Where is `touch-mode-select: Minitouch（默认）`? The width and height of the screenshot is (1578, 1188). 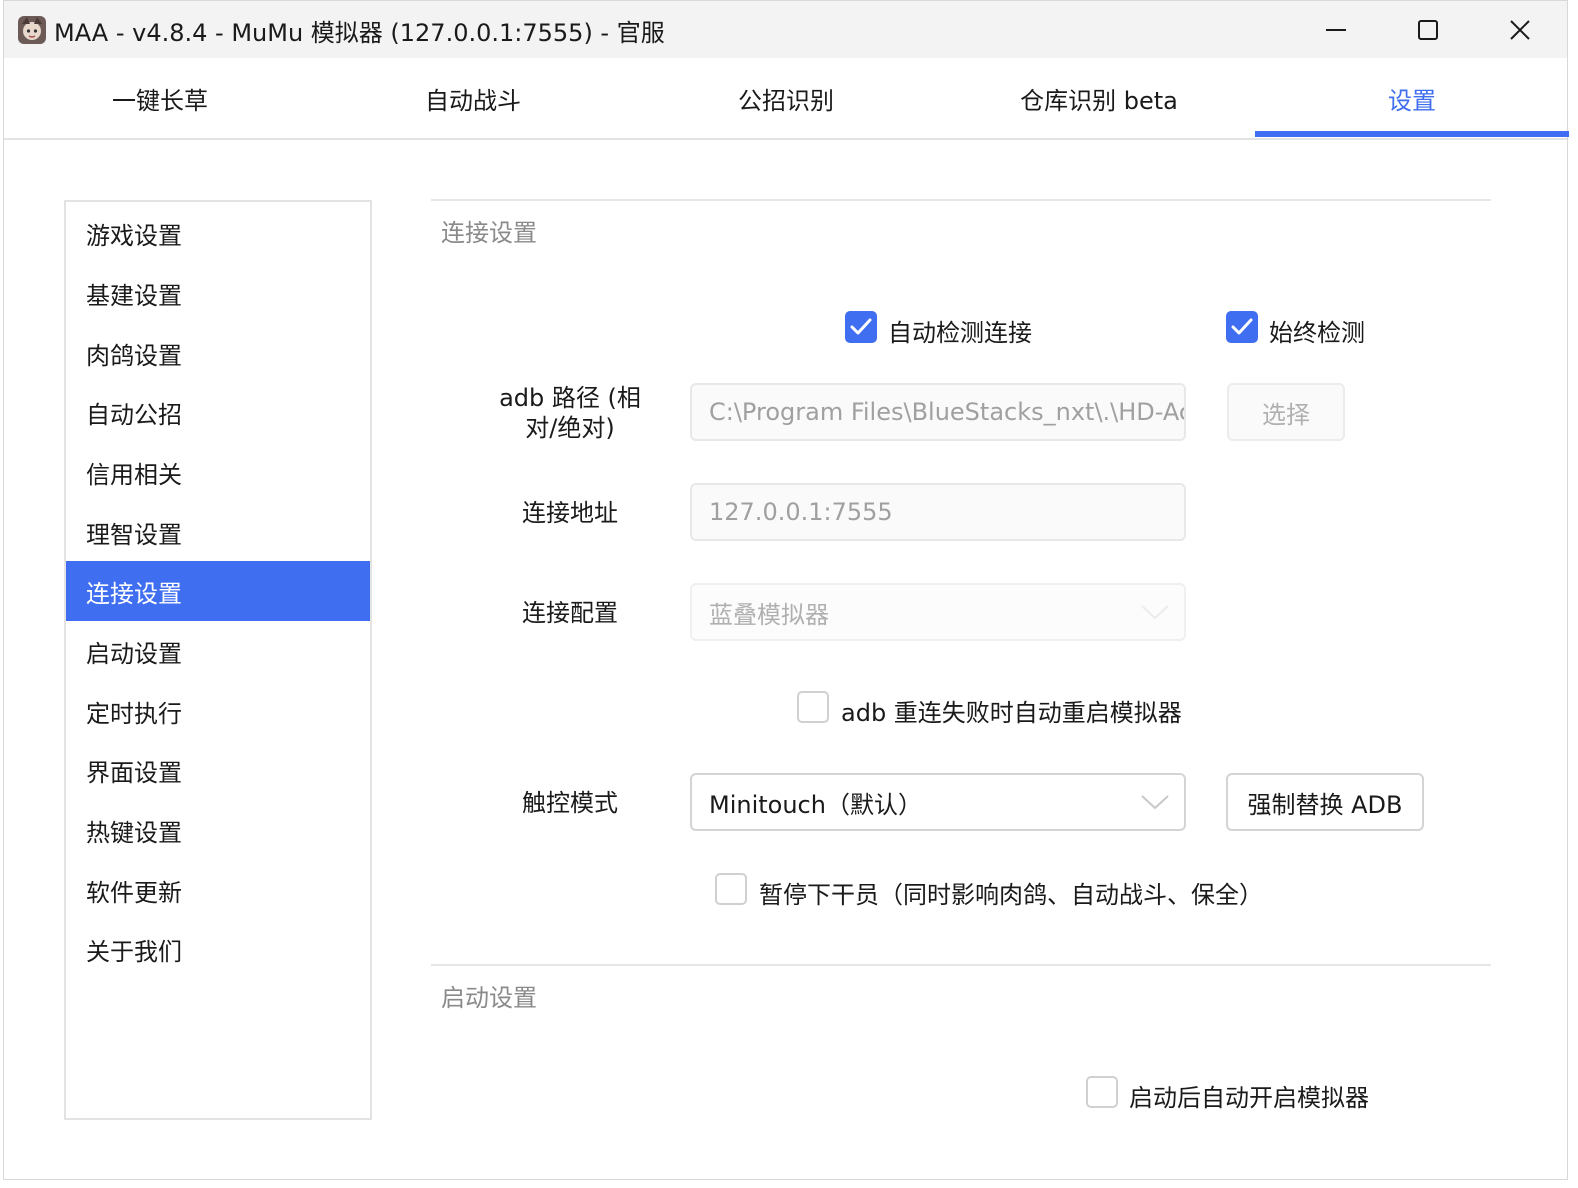 touch-mode-select: Minitouch（默认） is located at coordinates (938, 802).